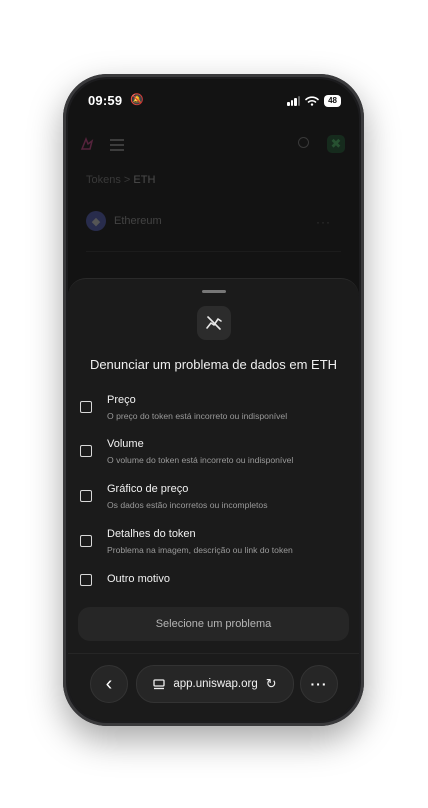  I want to click on wifi-icon, so click(312, 101).